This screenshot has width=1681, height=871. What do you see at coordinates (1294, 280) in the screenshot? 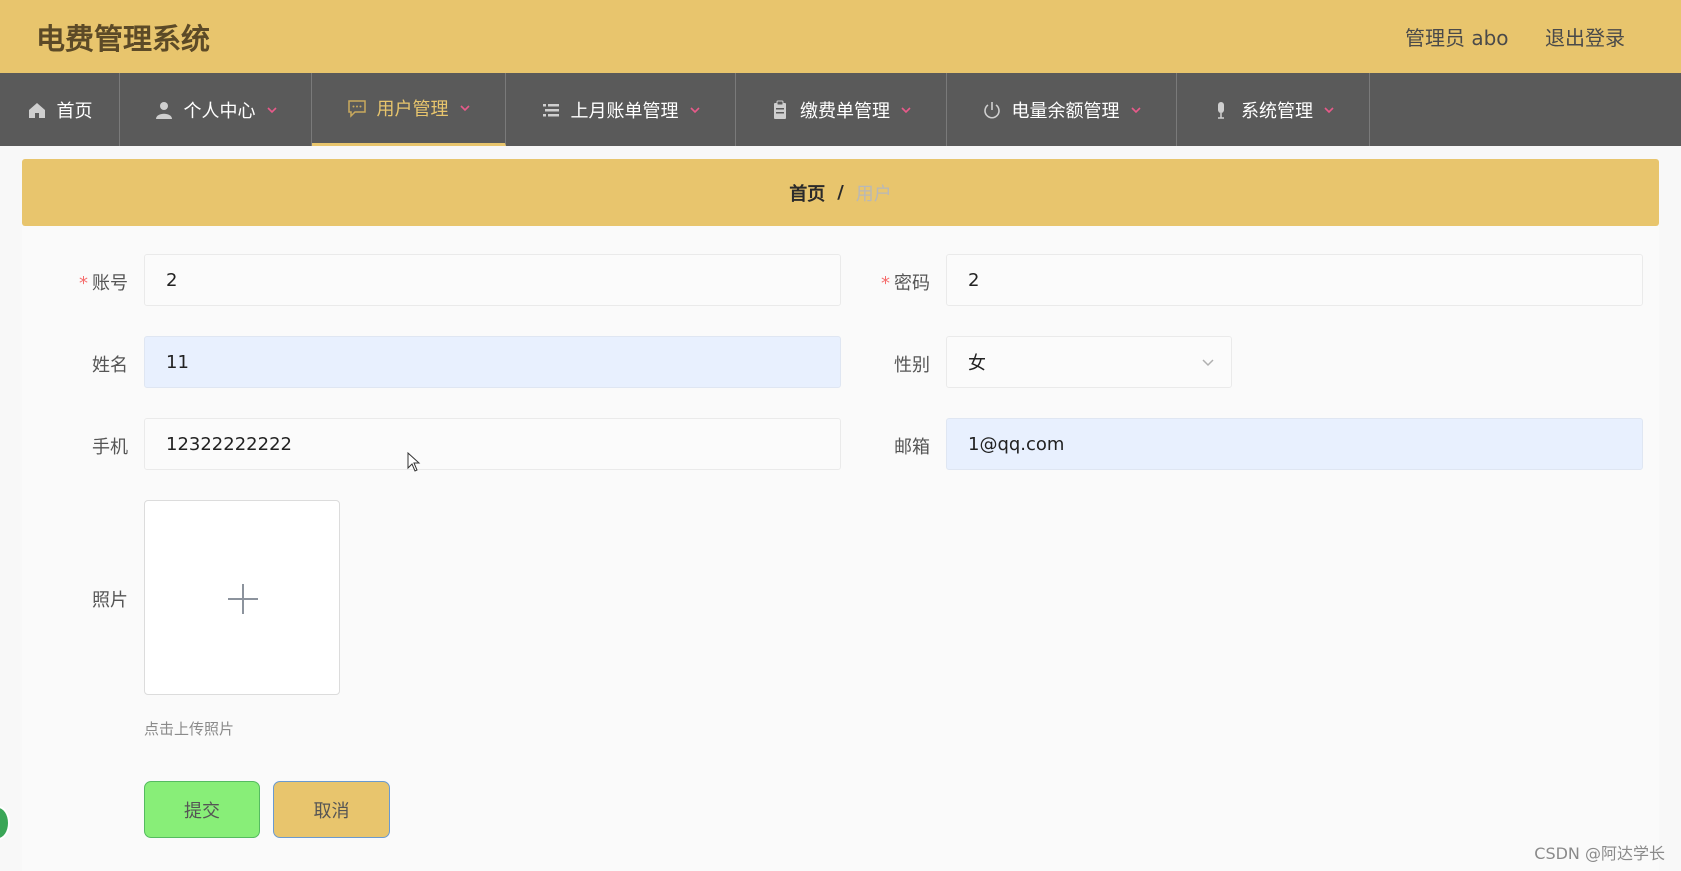
I see `password-input: 2` at bounding box center [1294, 280].